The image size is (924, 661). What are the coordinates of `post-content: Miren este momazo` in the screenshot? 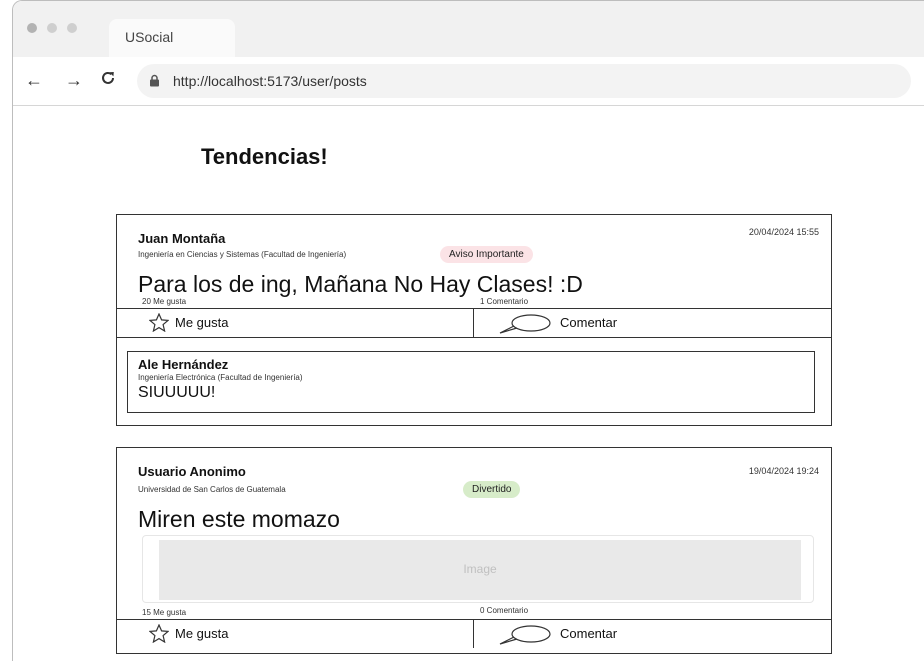 It's located at (239, 519).